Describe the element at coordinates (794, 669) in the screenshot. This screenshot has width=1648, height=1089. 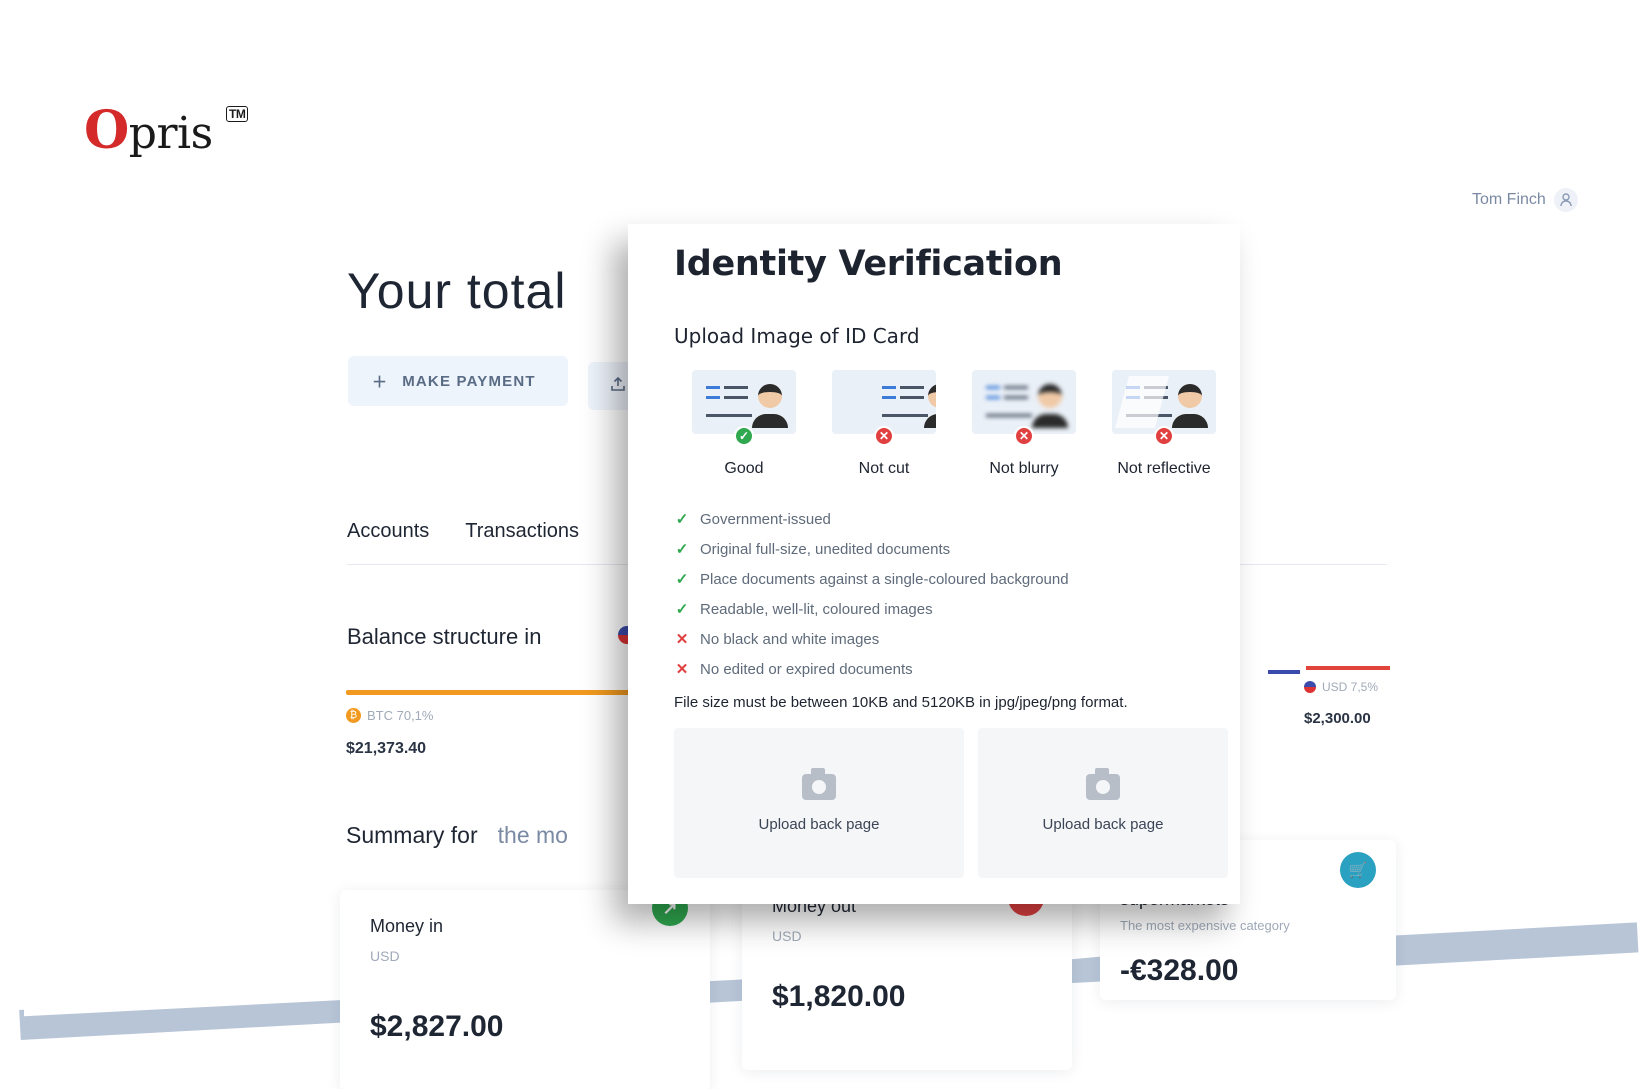
I see `list-item: ✕ No edited or expired documents` at that location.